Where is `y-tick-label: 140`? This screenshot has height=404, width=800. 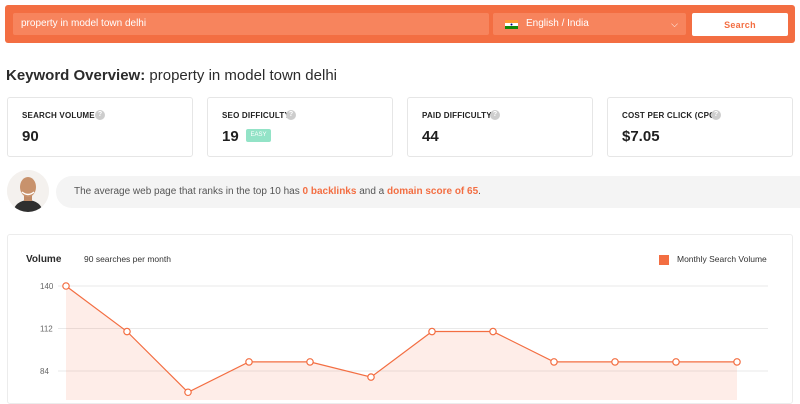
y-tick-label: 140 is located at coordinates (47, 286).